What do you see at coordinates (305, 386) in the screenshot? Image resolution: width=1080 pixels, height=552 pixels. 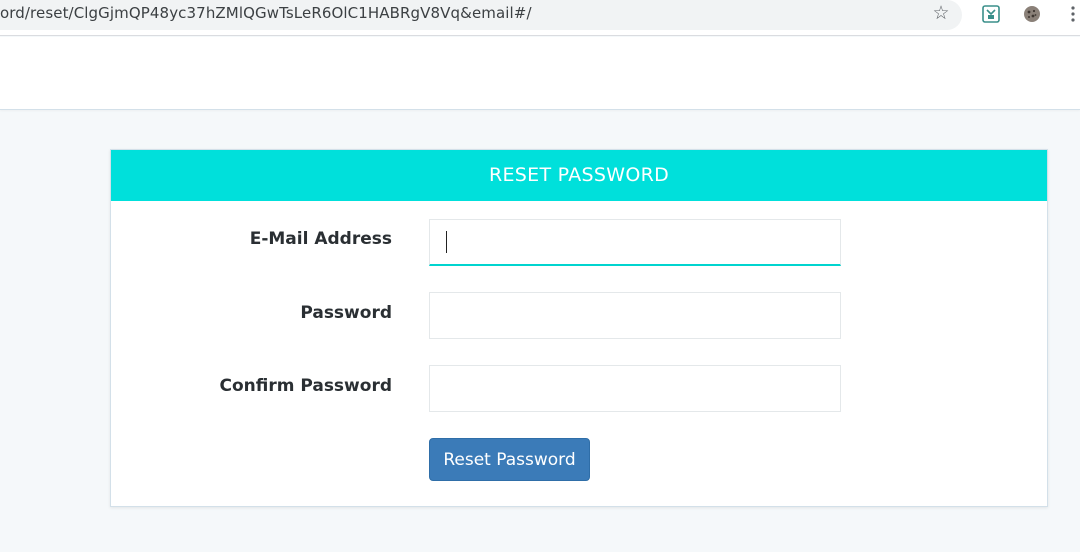 I see `confirm-password-label: Confirm Password` at bounding box center [305, 386].